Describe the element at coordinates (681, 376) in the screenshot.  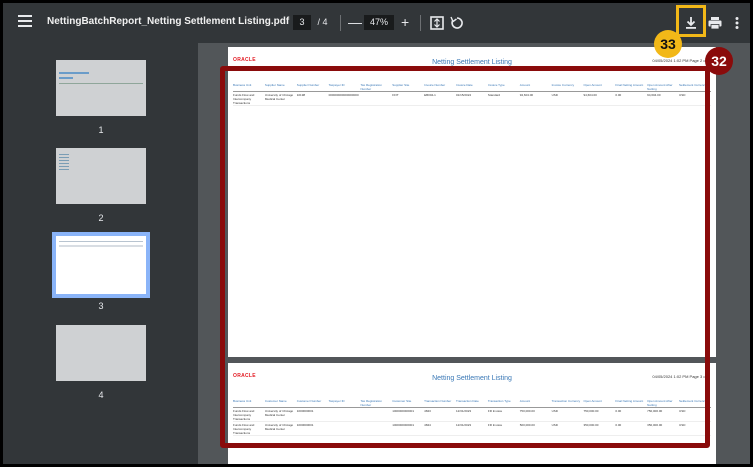
I see `report-date: 04/05/2024 1:02 PM Page 3 of 3` at that location.